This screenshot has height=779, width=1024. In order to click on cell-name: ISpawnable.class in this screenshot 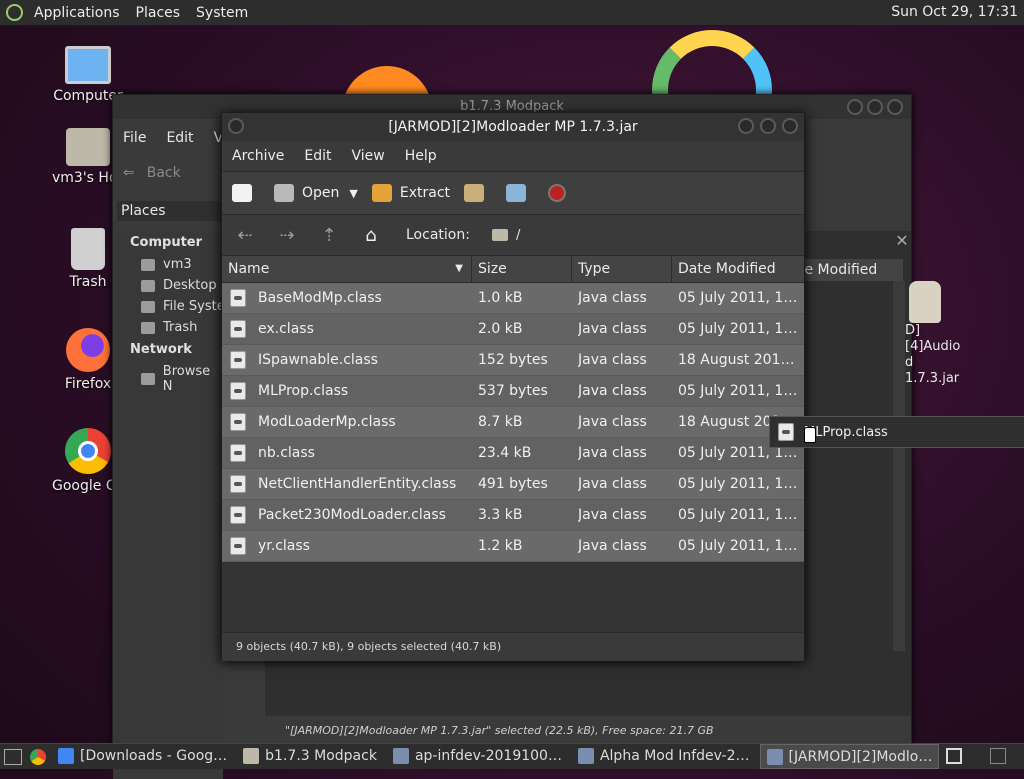, I will do `click(347, 360)`.